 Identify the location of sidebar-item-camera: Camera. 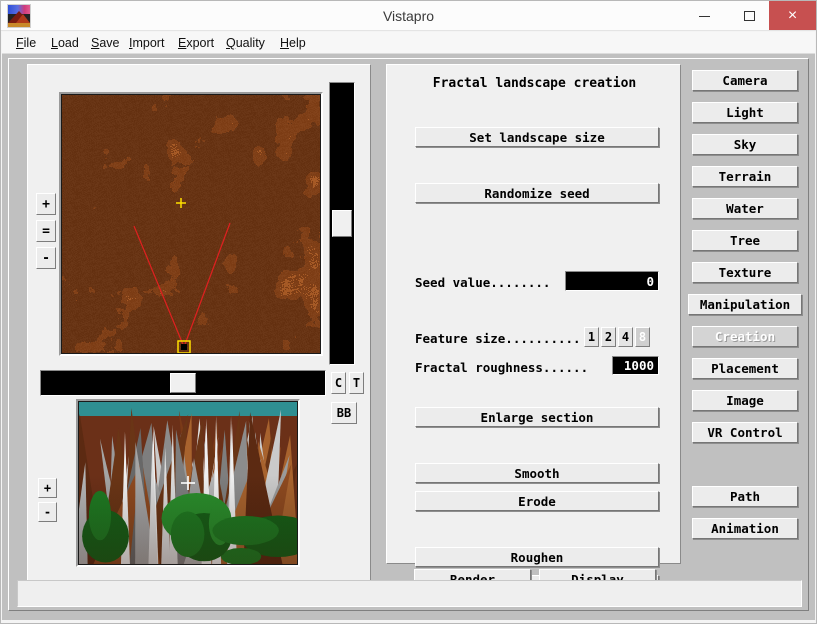
(745, 80).